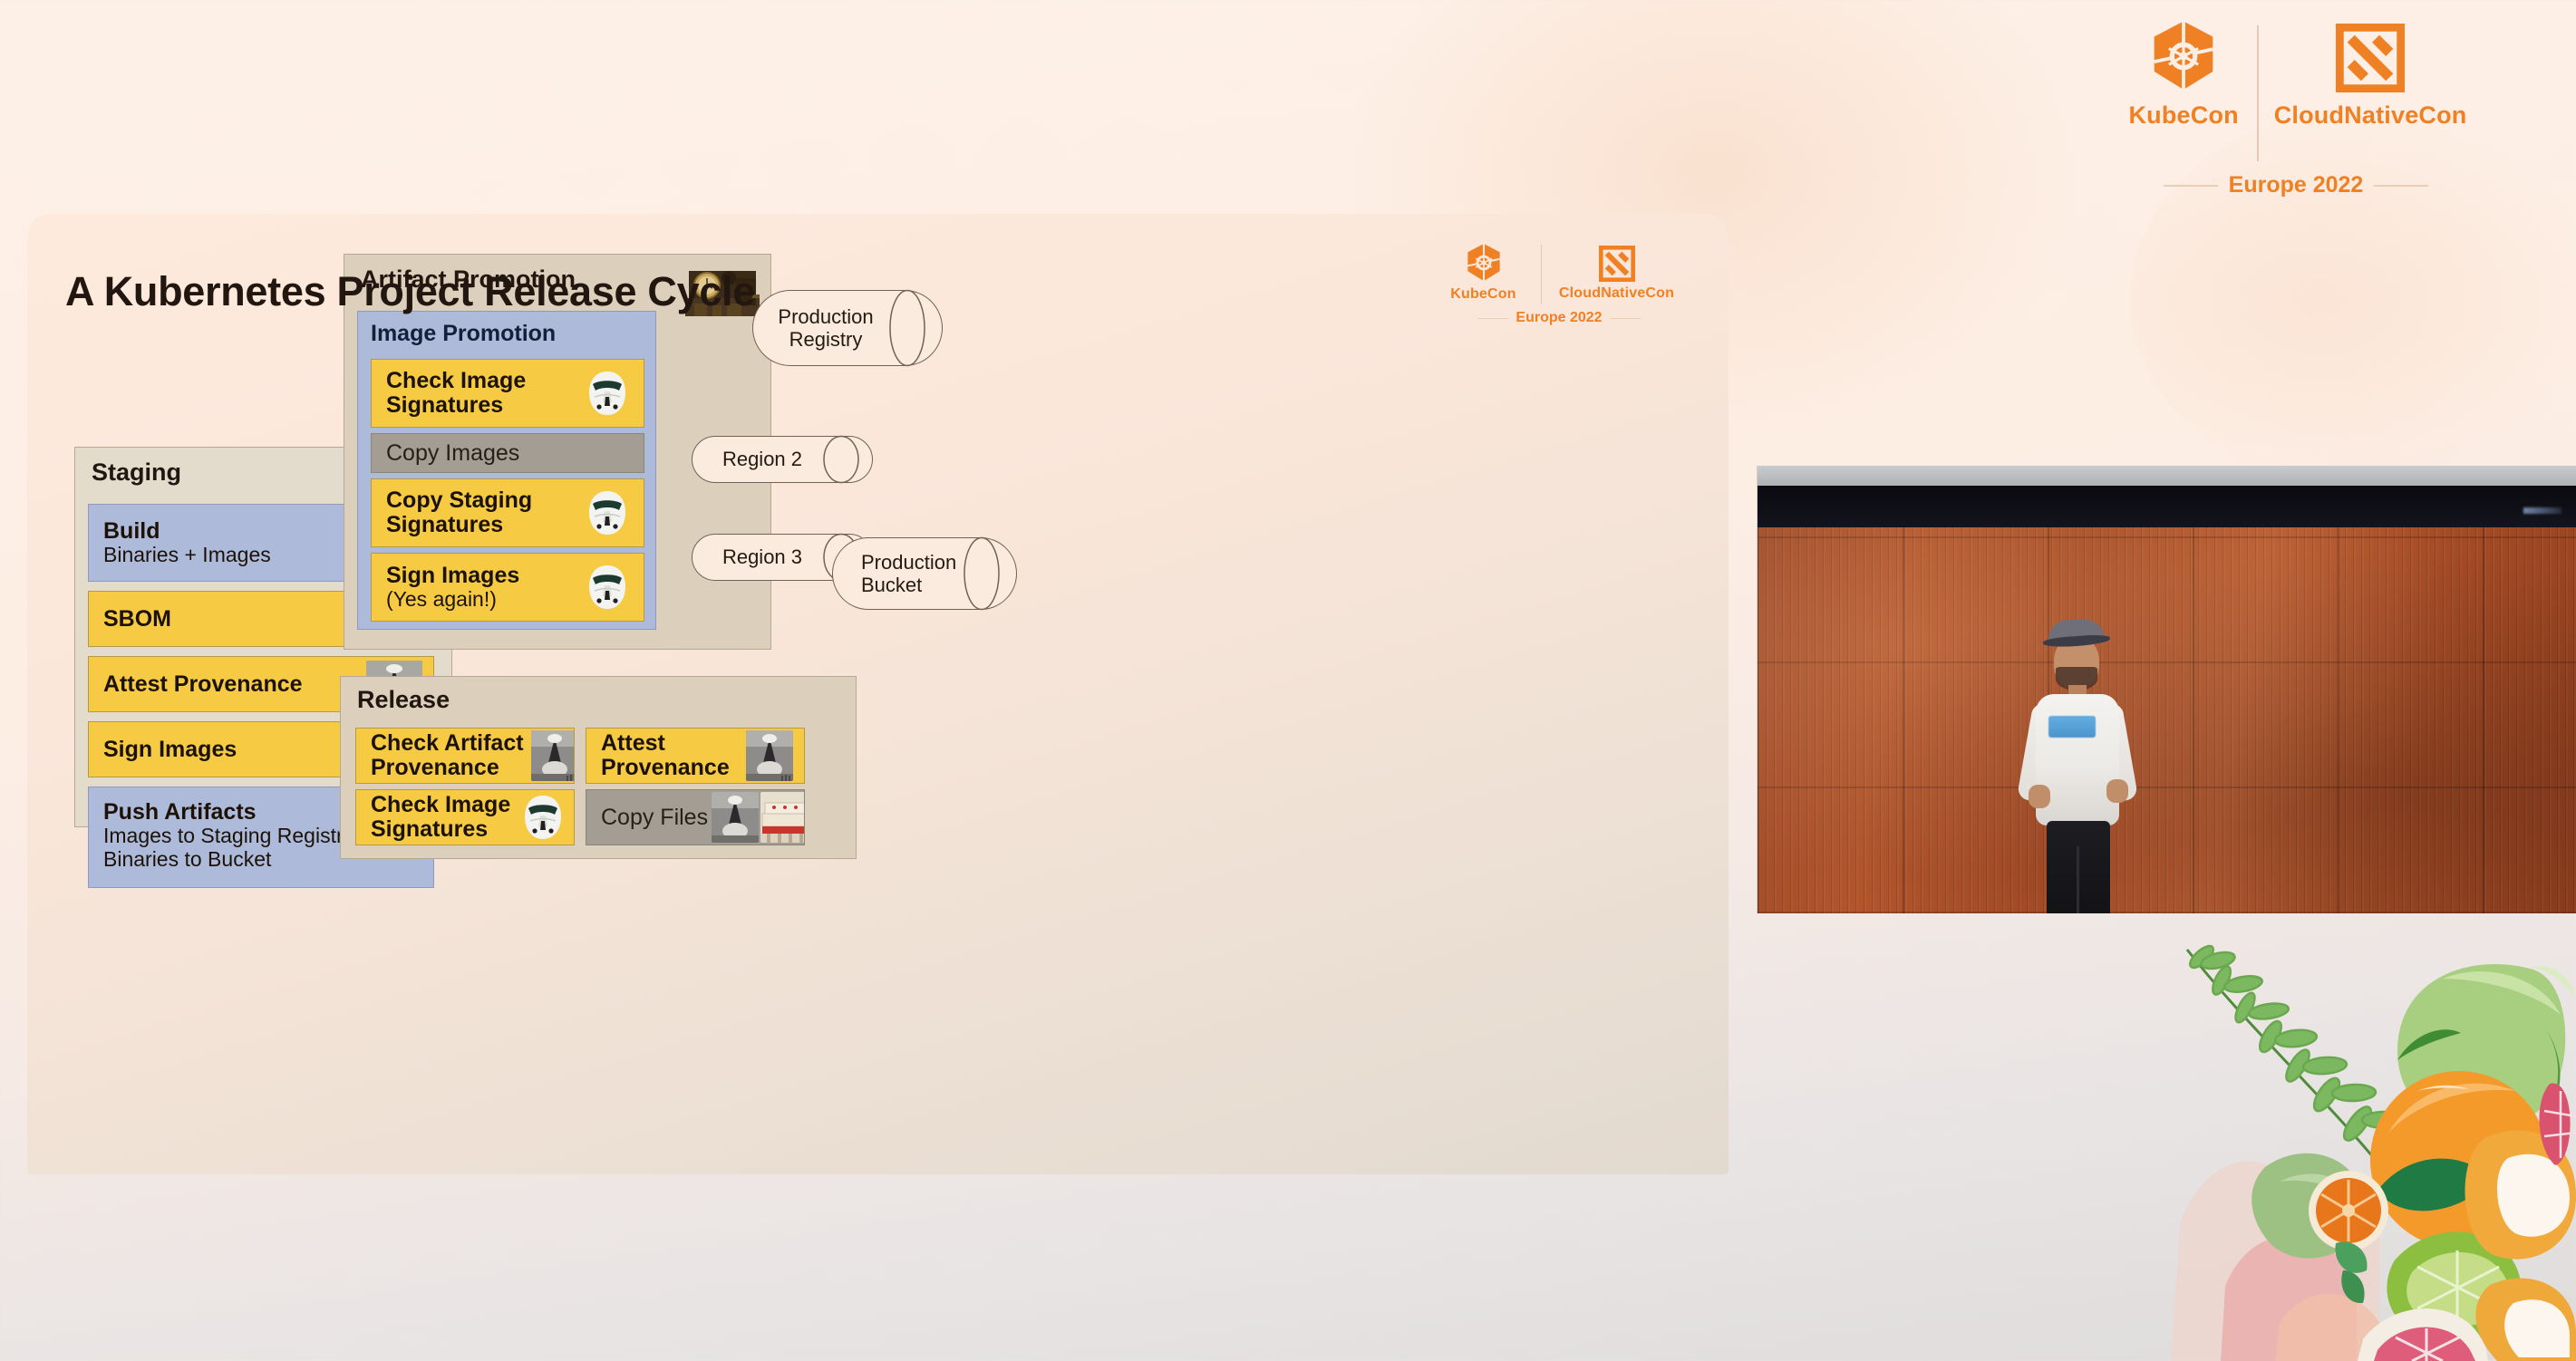 The width and height of the screenshot is (2576, 1361). What do you see at coordinates (203, 684) in the screenshot?
I see `step-title: Attest Provenance` at bounding box center [203, 684].